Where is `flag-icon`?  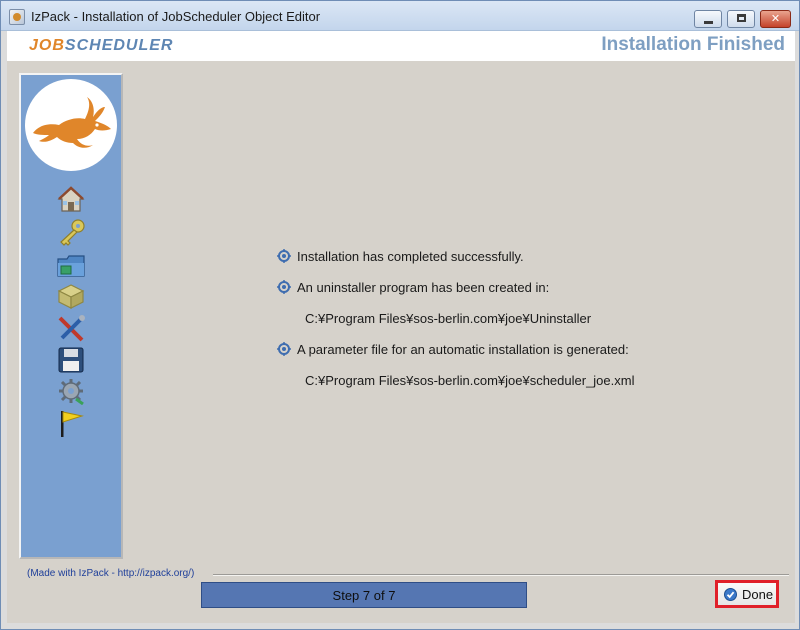 flag-icon is located at coordinates (71, 423).